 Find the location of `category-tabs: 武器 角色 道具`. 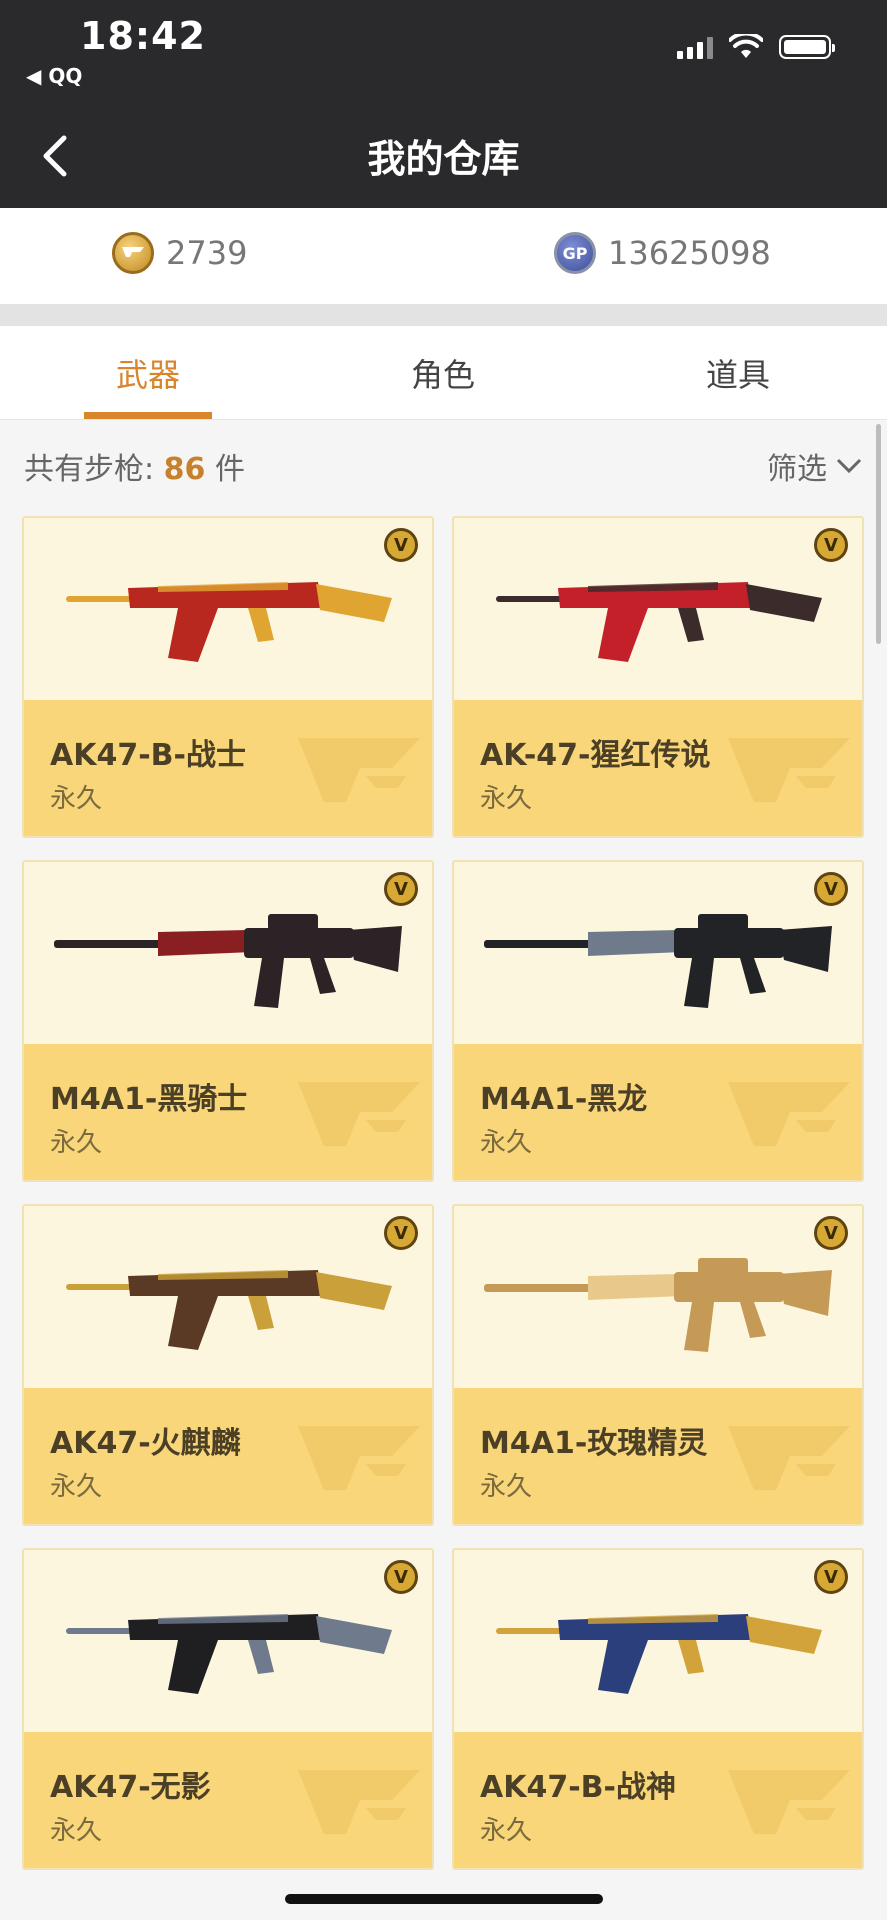

category-tabs: 武器 角色 道具 is located at coordinates (443, 373).